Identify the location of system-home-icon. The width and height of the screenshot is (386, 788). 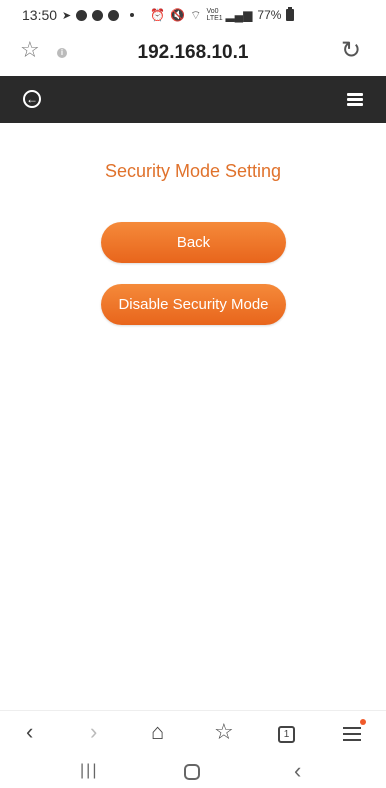
(192, 772).